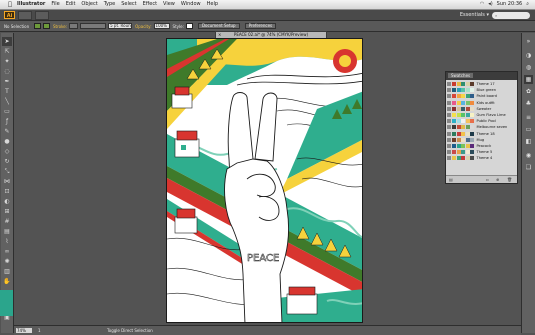 The image size is (535, 335). Describe the element at coordinates (528, 155) in the screenshot. I see `appearance-panel-icon: ◉` at that location.